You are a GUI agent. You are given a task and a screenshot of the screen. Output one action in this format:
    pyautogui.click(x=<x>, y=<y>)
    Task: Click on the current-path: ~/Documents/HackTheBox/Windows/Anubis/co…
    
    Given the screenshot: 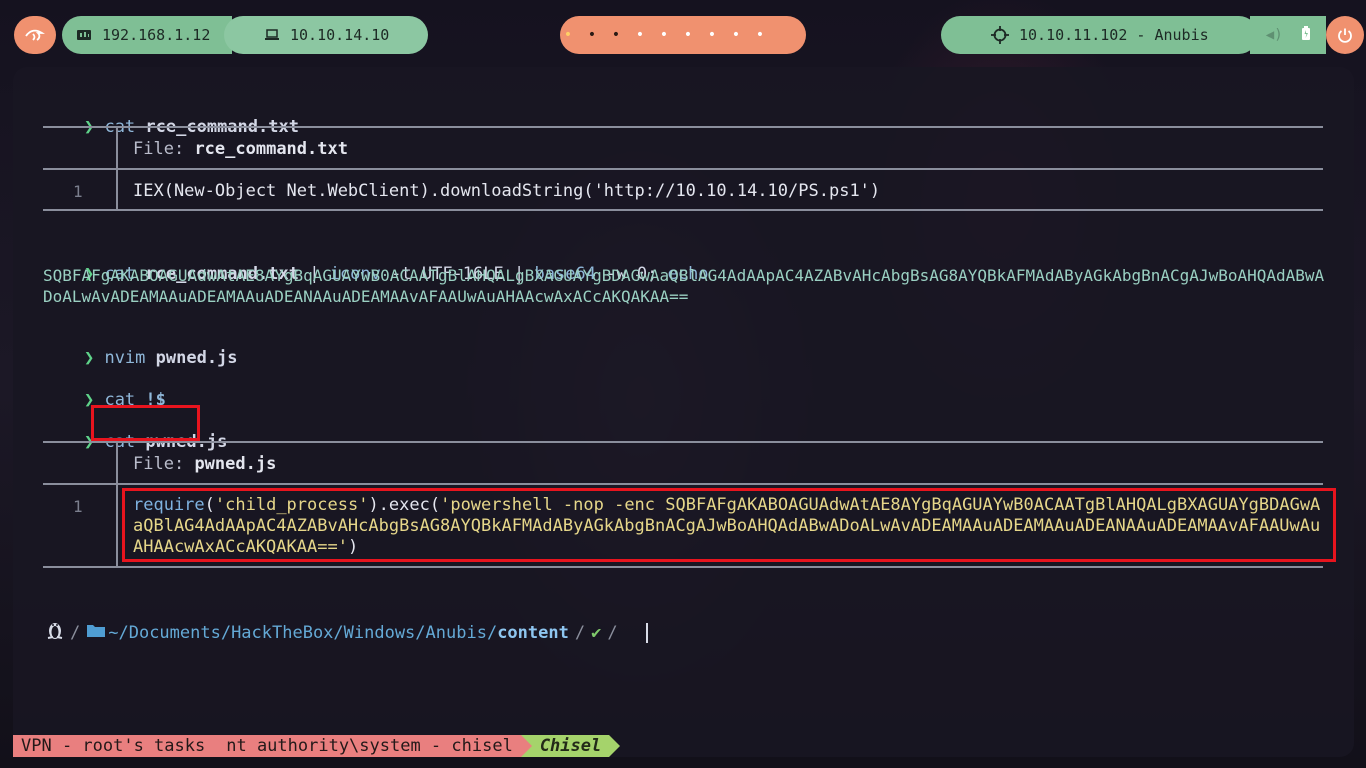 What is the action you would take?
    pyautogui.click(x=338, y=632)
    